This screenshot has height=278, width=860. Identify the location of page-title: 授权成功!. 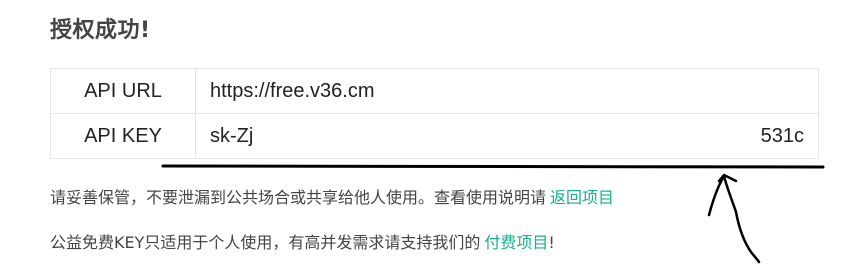
(100, 30).